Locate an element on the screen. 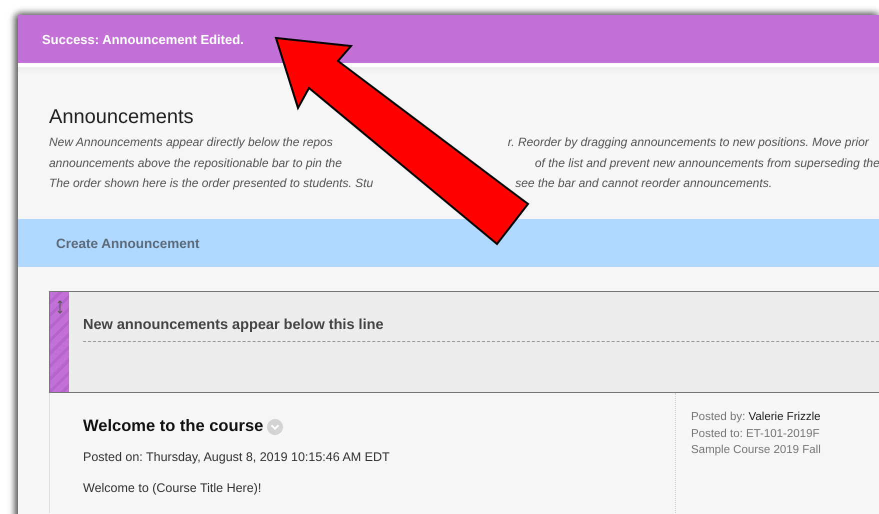 The width and height of the screenshot is (879, 514). posted-date: Posted on: Thursday, August 8, 2019 10:15:46 AM EDT is located at coordinates (237, 457).